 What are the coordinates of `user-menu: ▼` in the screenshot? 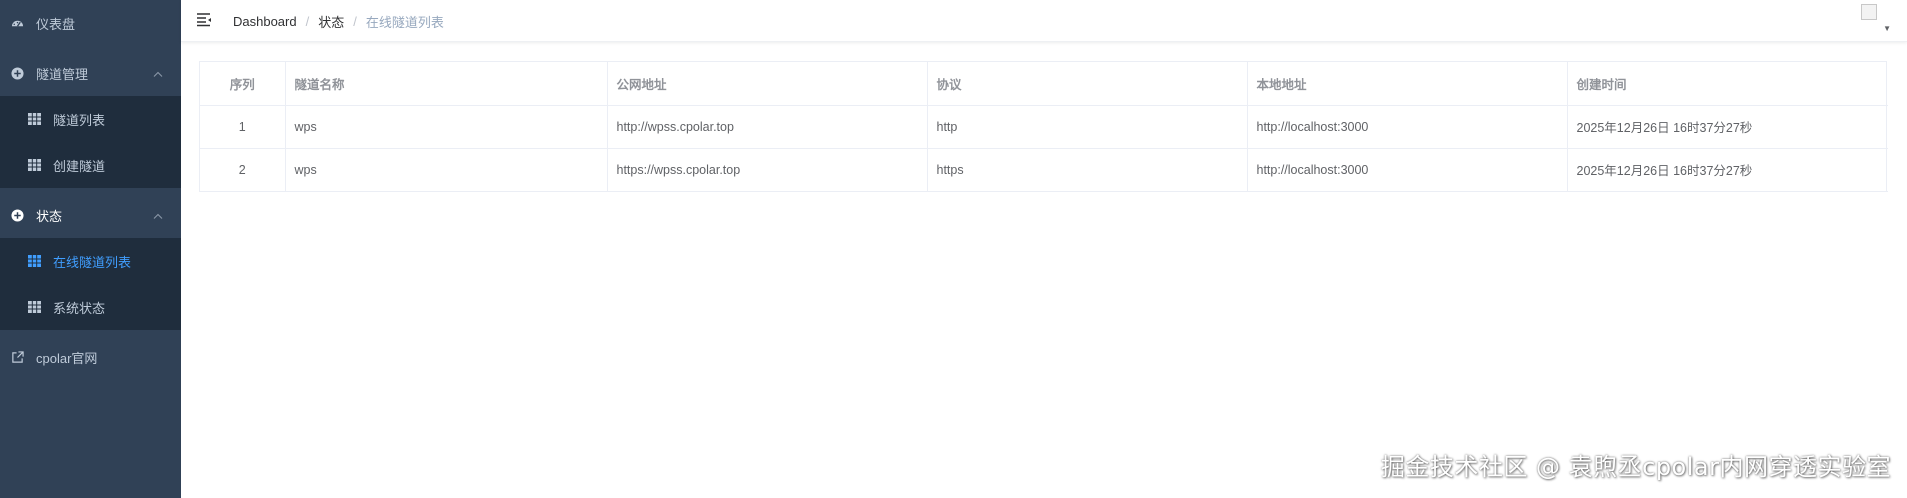 It's located at (1876, 19).